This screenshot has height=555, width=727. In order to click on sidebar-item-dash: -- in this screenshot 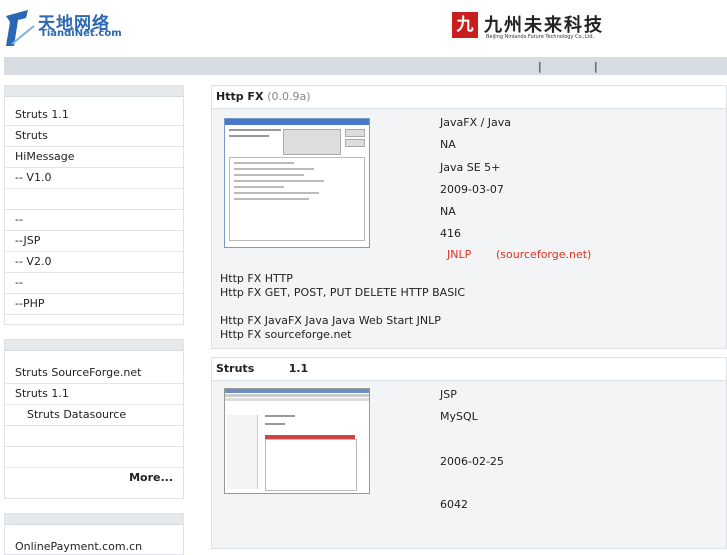, I will do `click(94, 220)`.